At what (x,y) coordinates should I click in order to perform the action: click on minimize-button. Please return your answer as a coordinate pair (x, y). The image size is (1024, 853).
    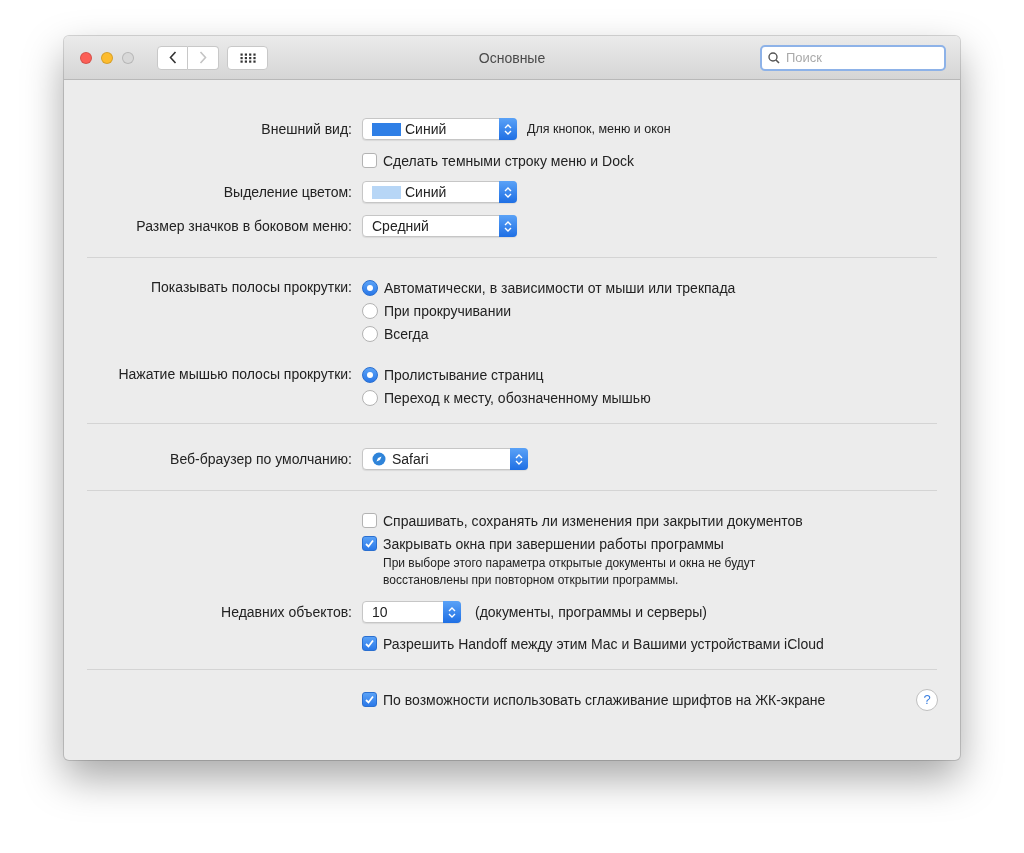
    Looking at the image, I should click on (107, 57).